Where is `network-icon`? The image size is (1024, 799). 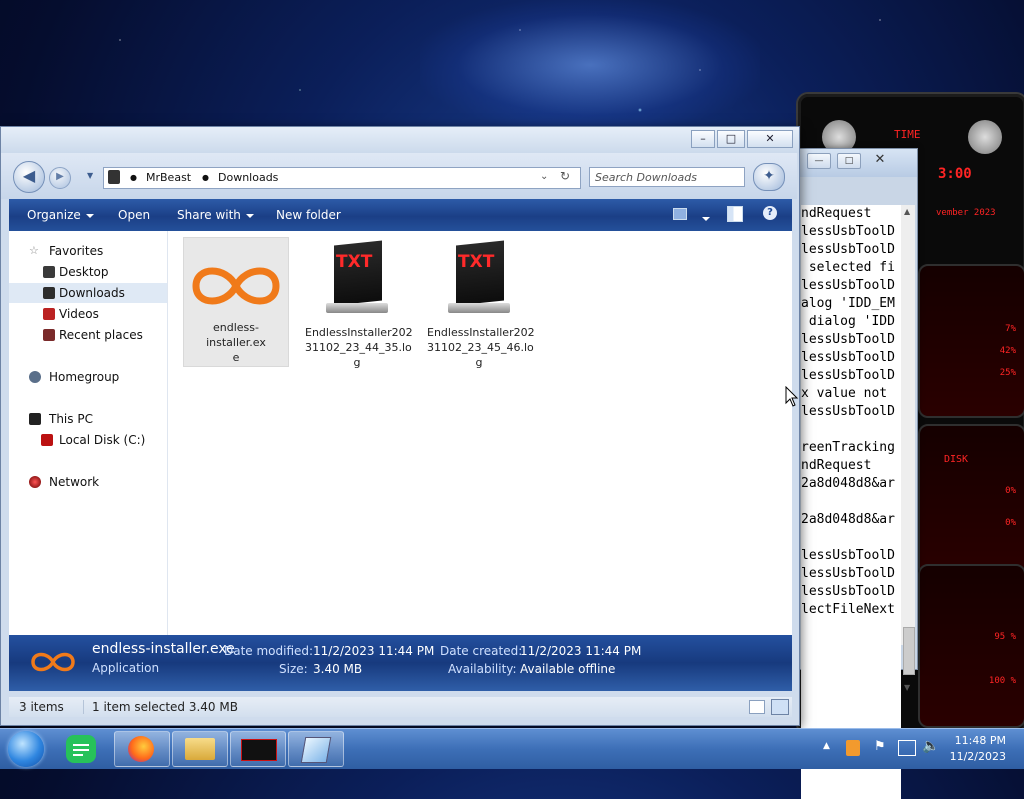
network-icon is located at coordinates (35, 482).